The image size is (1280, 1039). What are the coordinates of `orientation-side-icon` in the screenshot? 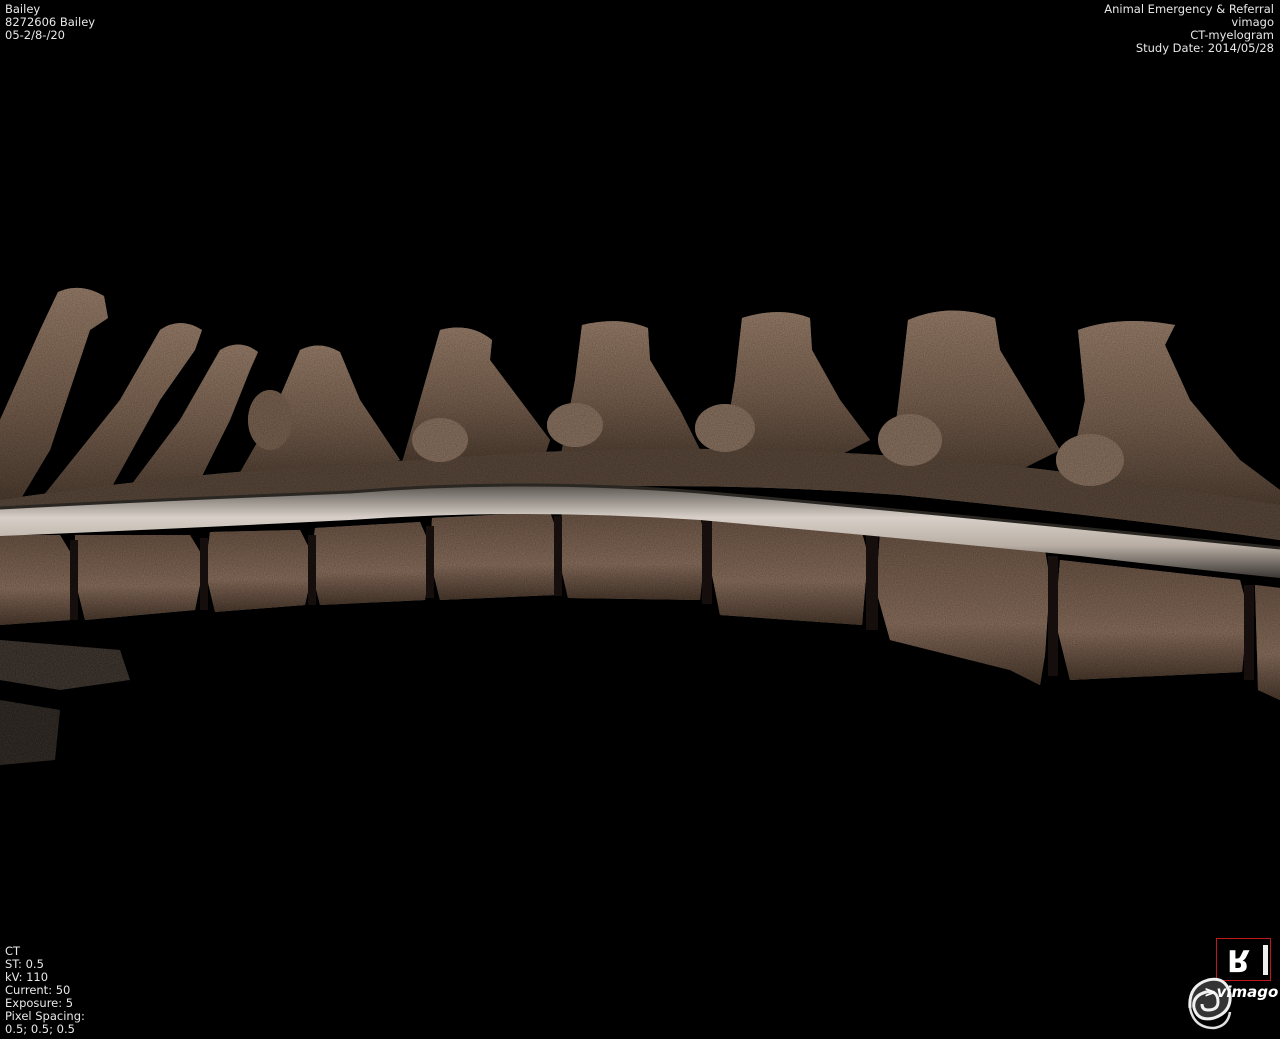 It's located at (1265, 960).